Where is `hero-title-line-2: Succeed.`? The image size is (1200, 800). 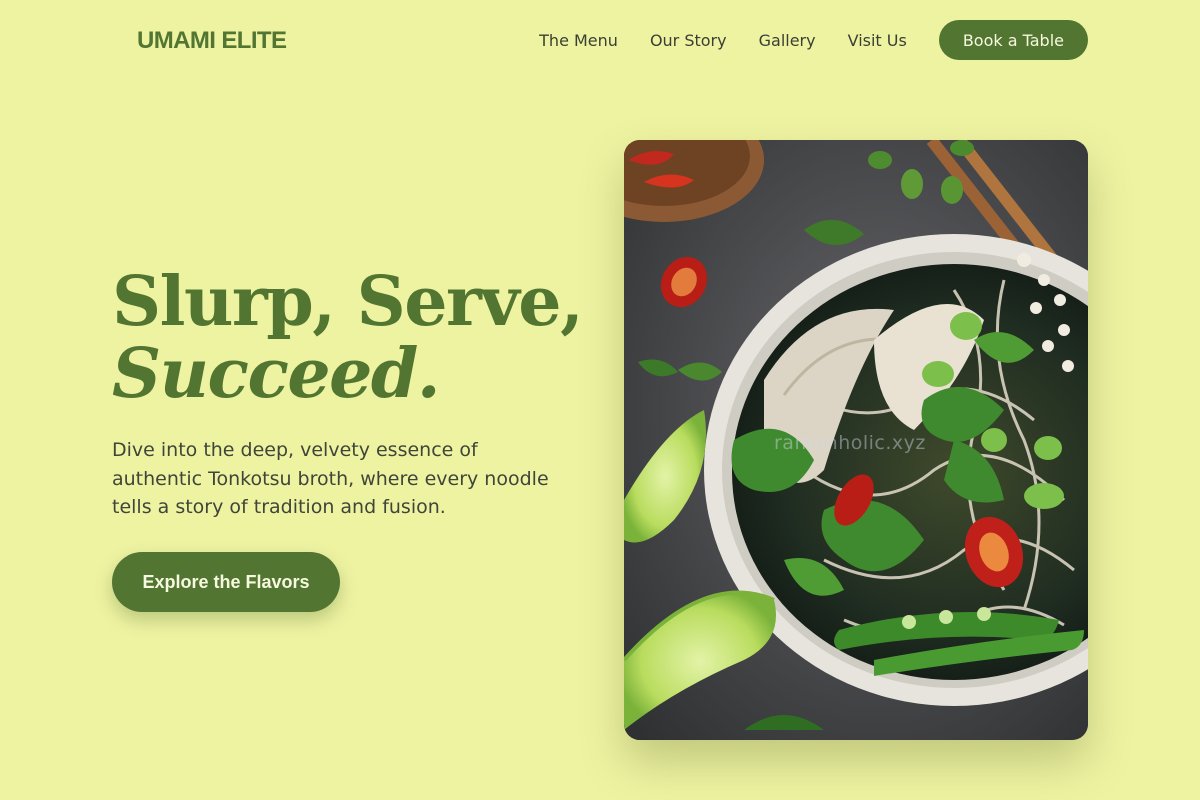 hero-title-line-2: Succeed. is located at coordinates (276, 374).